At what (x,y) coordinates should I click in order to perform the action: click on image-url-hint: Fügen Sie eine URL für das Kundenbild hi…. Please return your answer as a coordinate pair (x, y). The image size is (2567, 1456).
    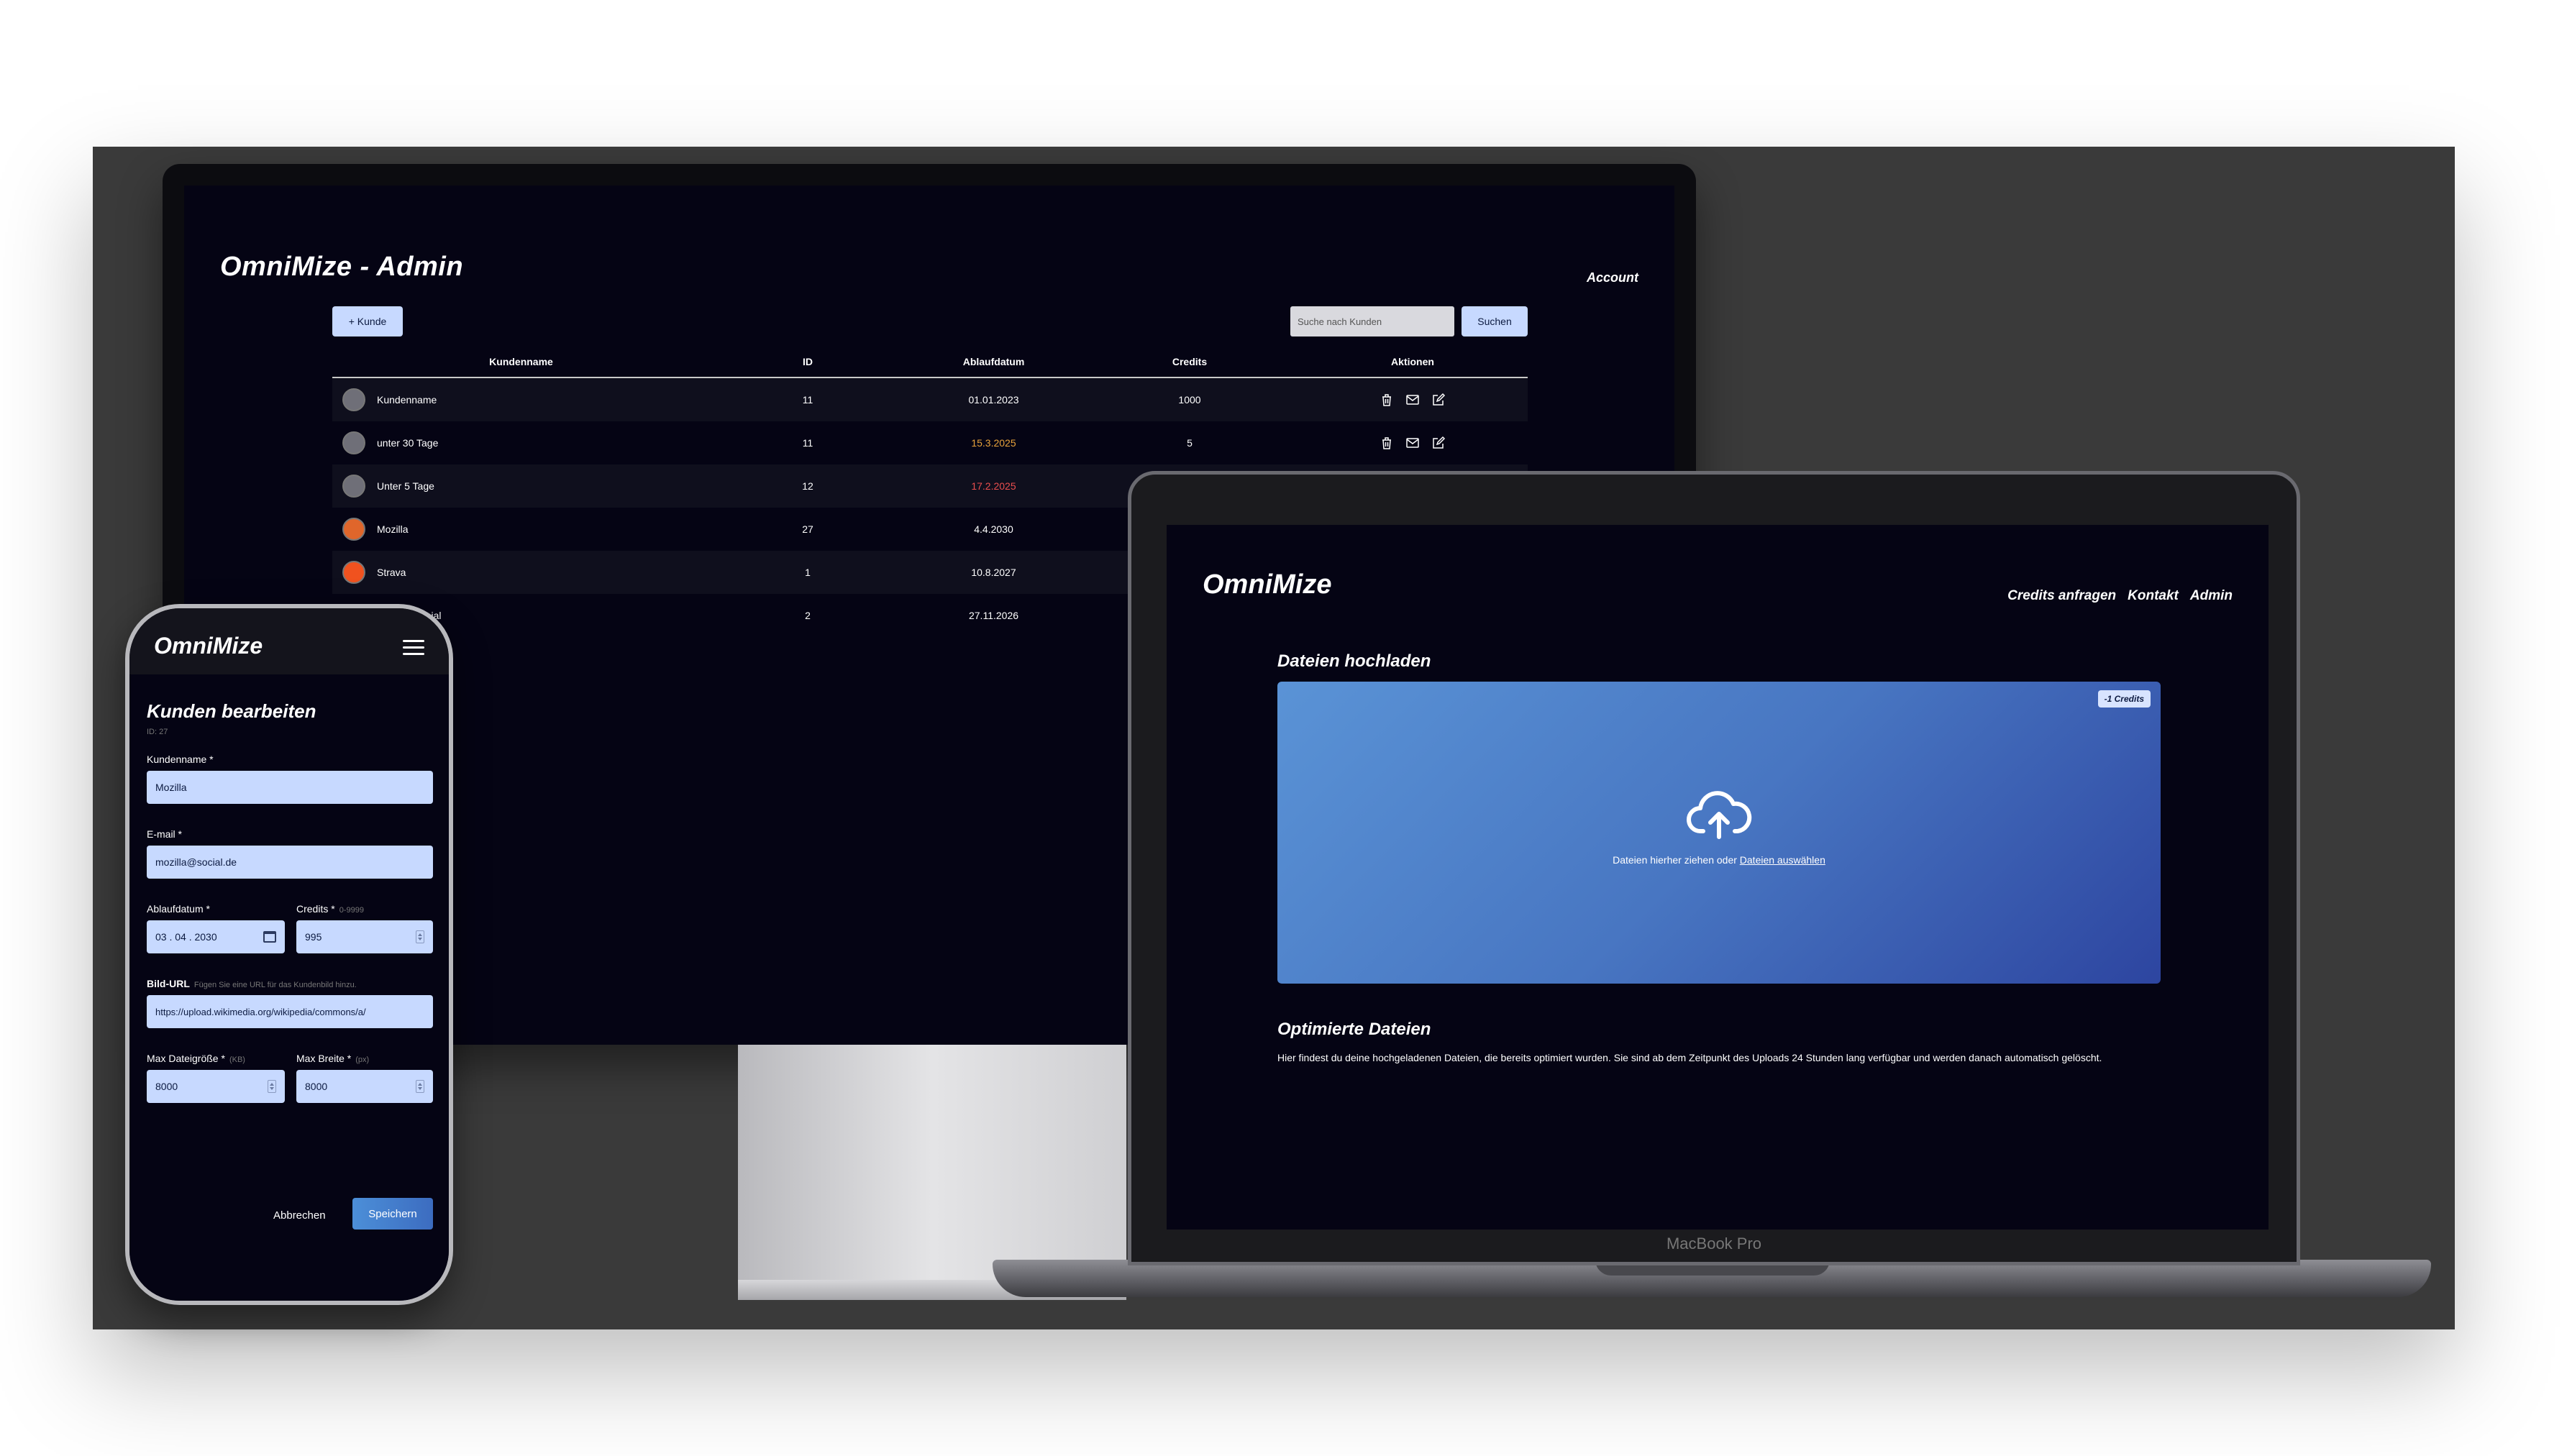
    Looking at the image, I should click on (275, 985).